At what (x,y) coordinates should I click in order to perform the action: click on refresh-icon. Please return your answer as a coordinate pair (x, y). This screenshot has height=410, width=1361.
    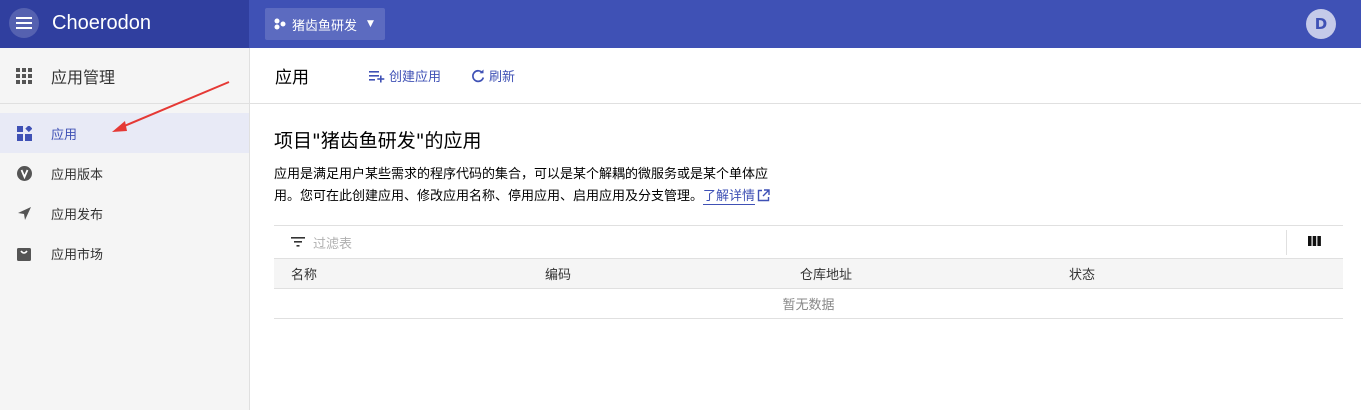
    Looking at the image, I should click on (478, 75).